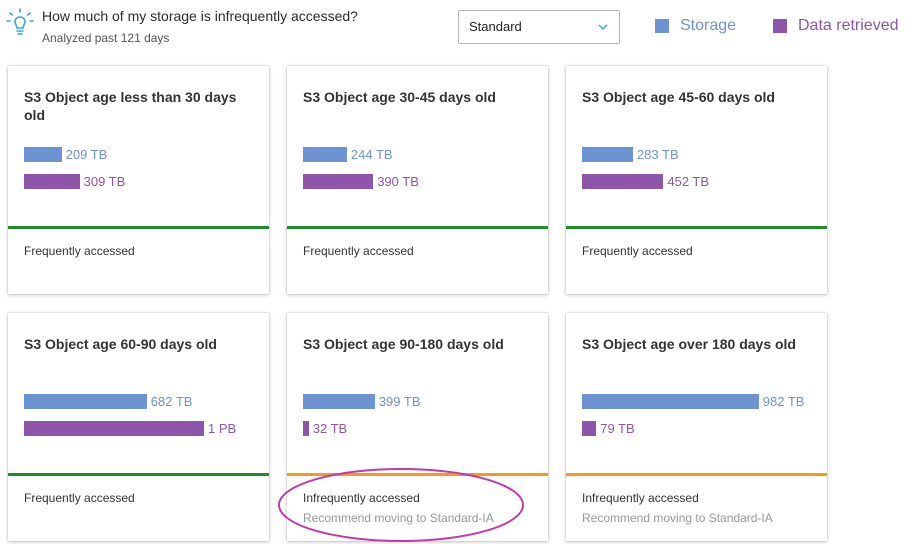 Image resolution: width=906 pixels, height=544 pixels. I want to click on storage-value: 982 TB, so click(783, 401).